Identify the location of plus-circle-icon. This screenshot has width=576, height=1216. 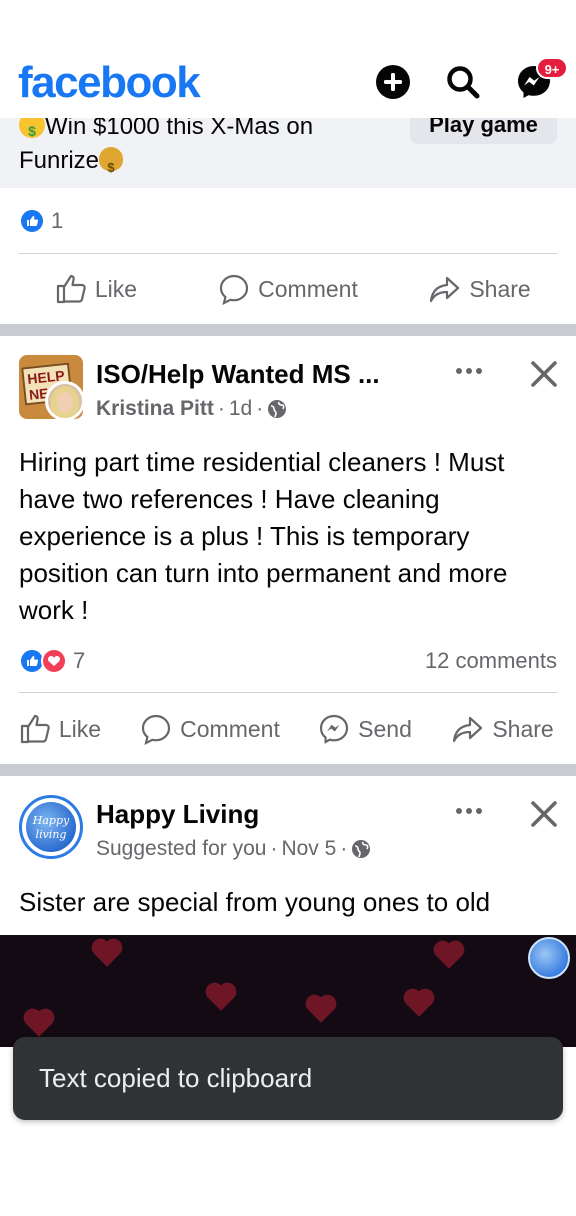
(393, 82).